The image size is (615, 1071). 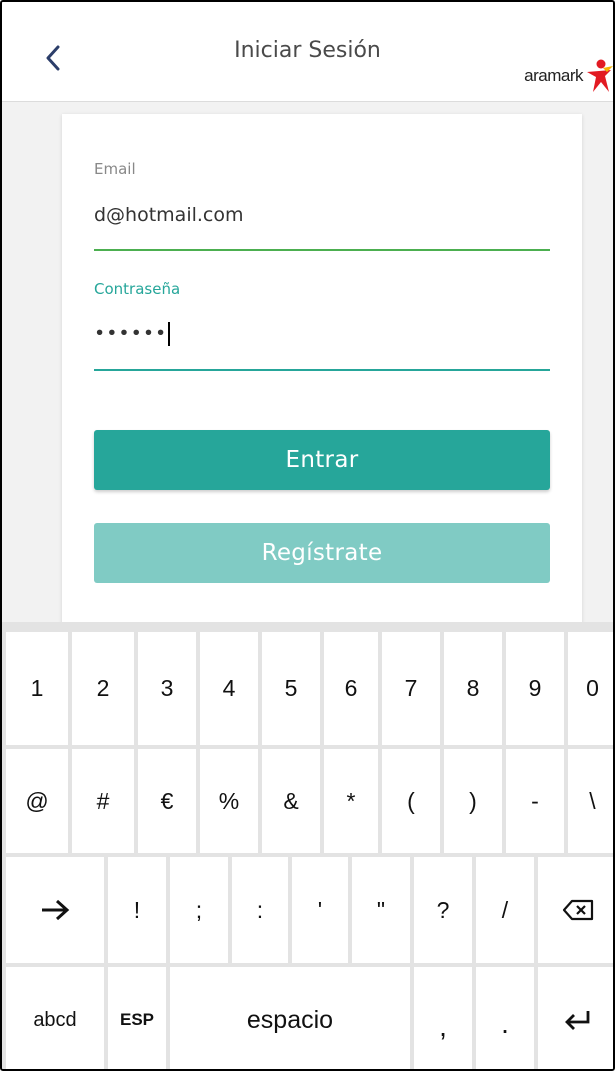 What do you see at coordinates (322, 250) in the screenshot?
I see `email-underline` at bounding box center [322, 250].